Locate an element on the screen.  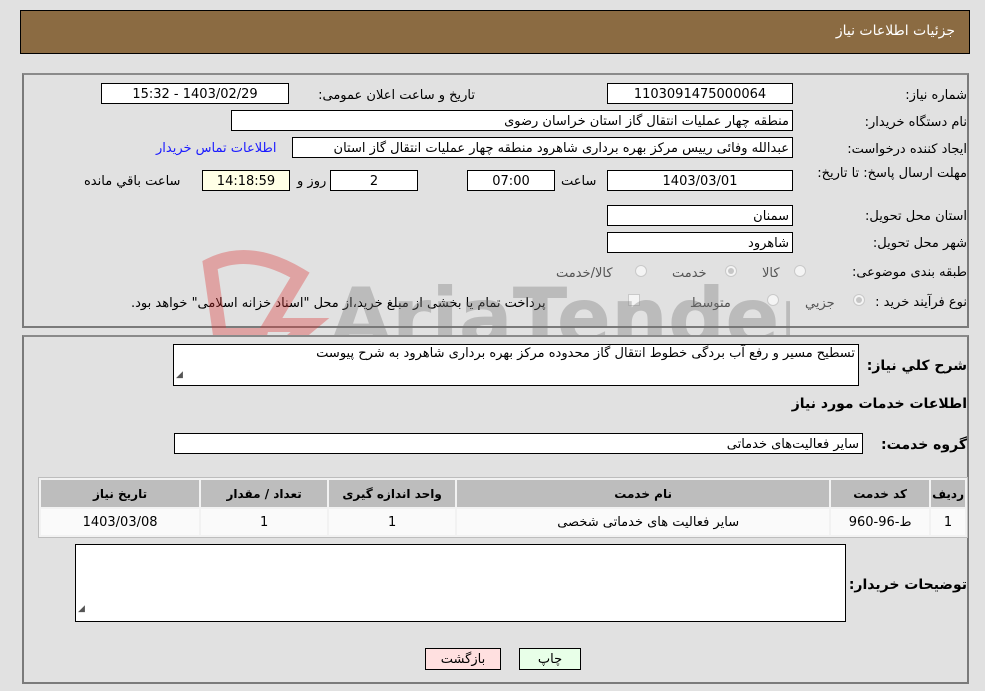
deadline-date-field: 1403/03/01 is located at coordinates (700, 180).